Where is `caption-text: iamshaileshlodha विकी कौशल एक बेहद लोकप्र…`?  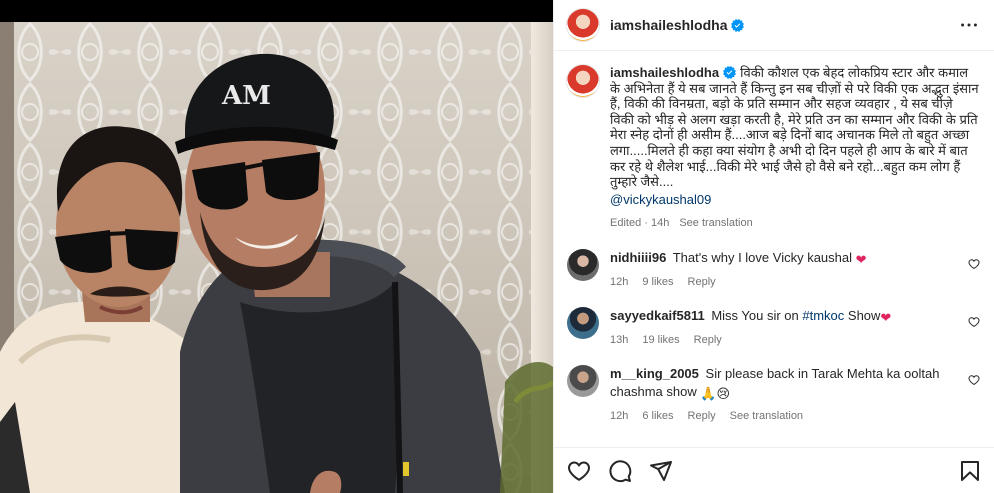 caption-text: iamshaileshlodha विकी कौशल एक बेहद लोकप्र… is located at coordinates (795, 127).